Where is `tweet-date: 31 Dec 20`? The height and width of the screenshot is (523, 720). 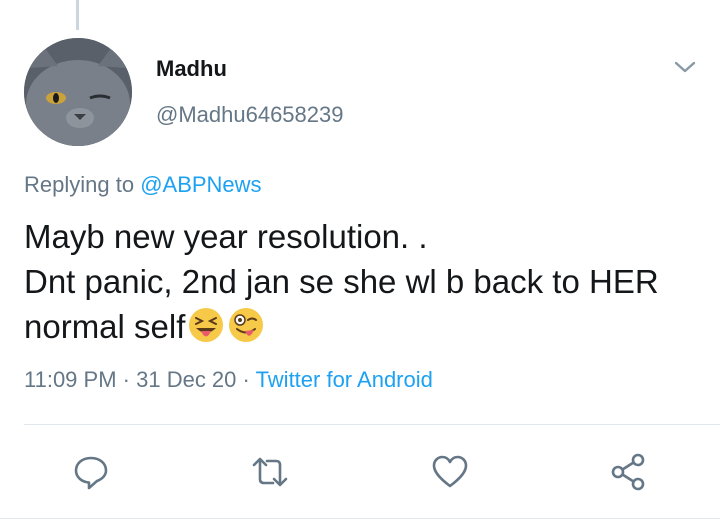 tweet-date: 31 Dec 20 is located at coordinates (186, 379).